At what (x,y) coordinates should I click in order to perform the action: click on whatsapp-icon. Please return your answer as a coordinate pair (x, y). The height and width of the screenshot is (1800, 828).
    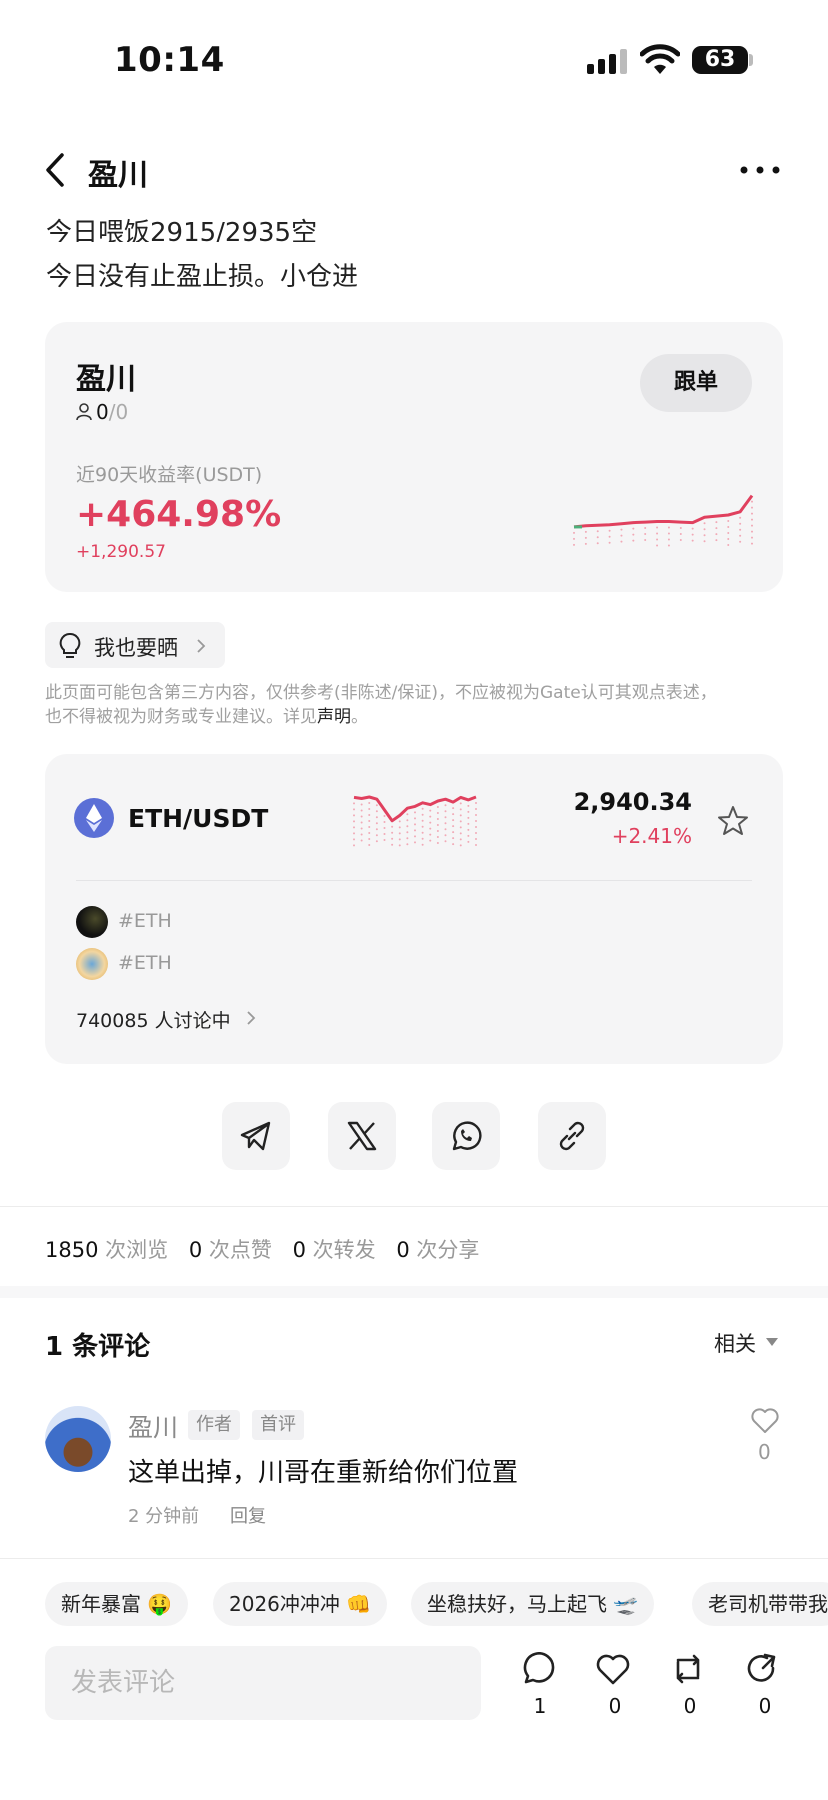
    Looking at the image, I should click on (467, 1136).